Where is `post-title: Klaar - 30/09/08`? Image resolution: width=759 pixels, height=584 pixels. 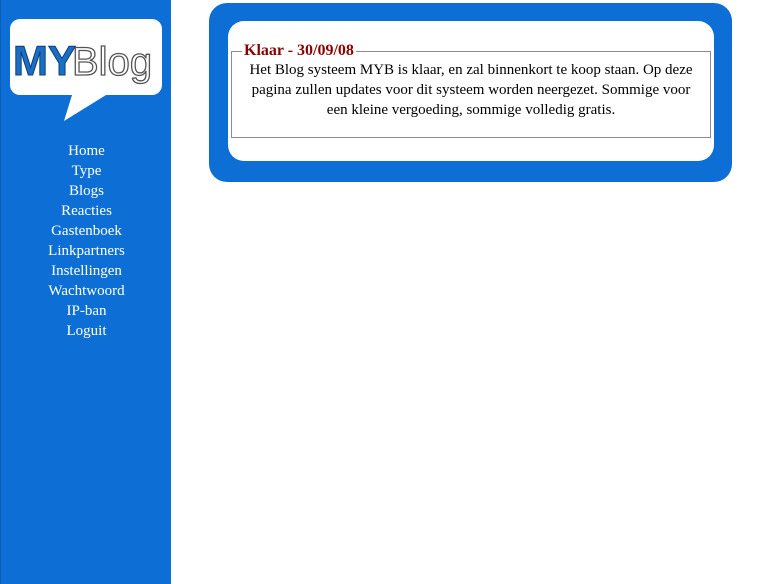 post-title: Klaar - 30/09/08 is located at coordinates (299, 50).